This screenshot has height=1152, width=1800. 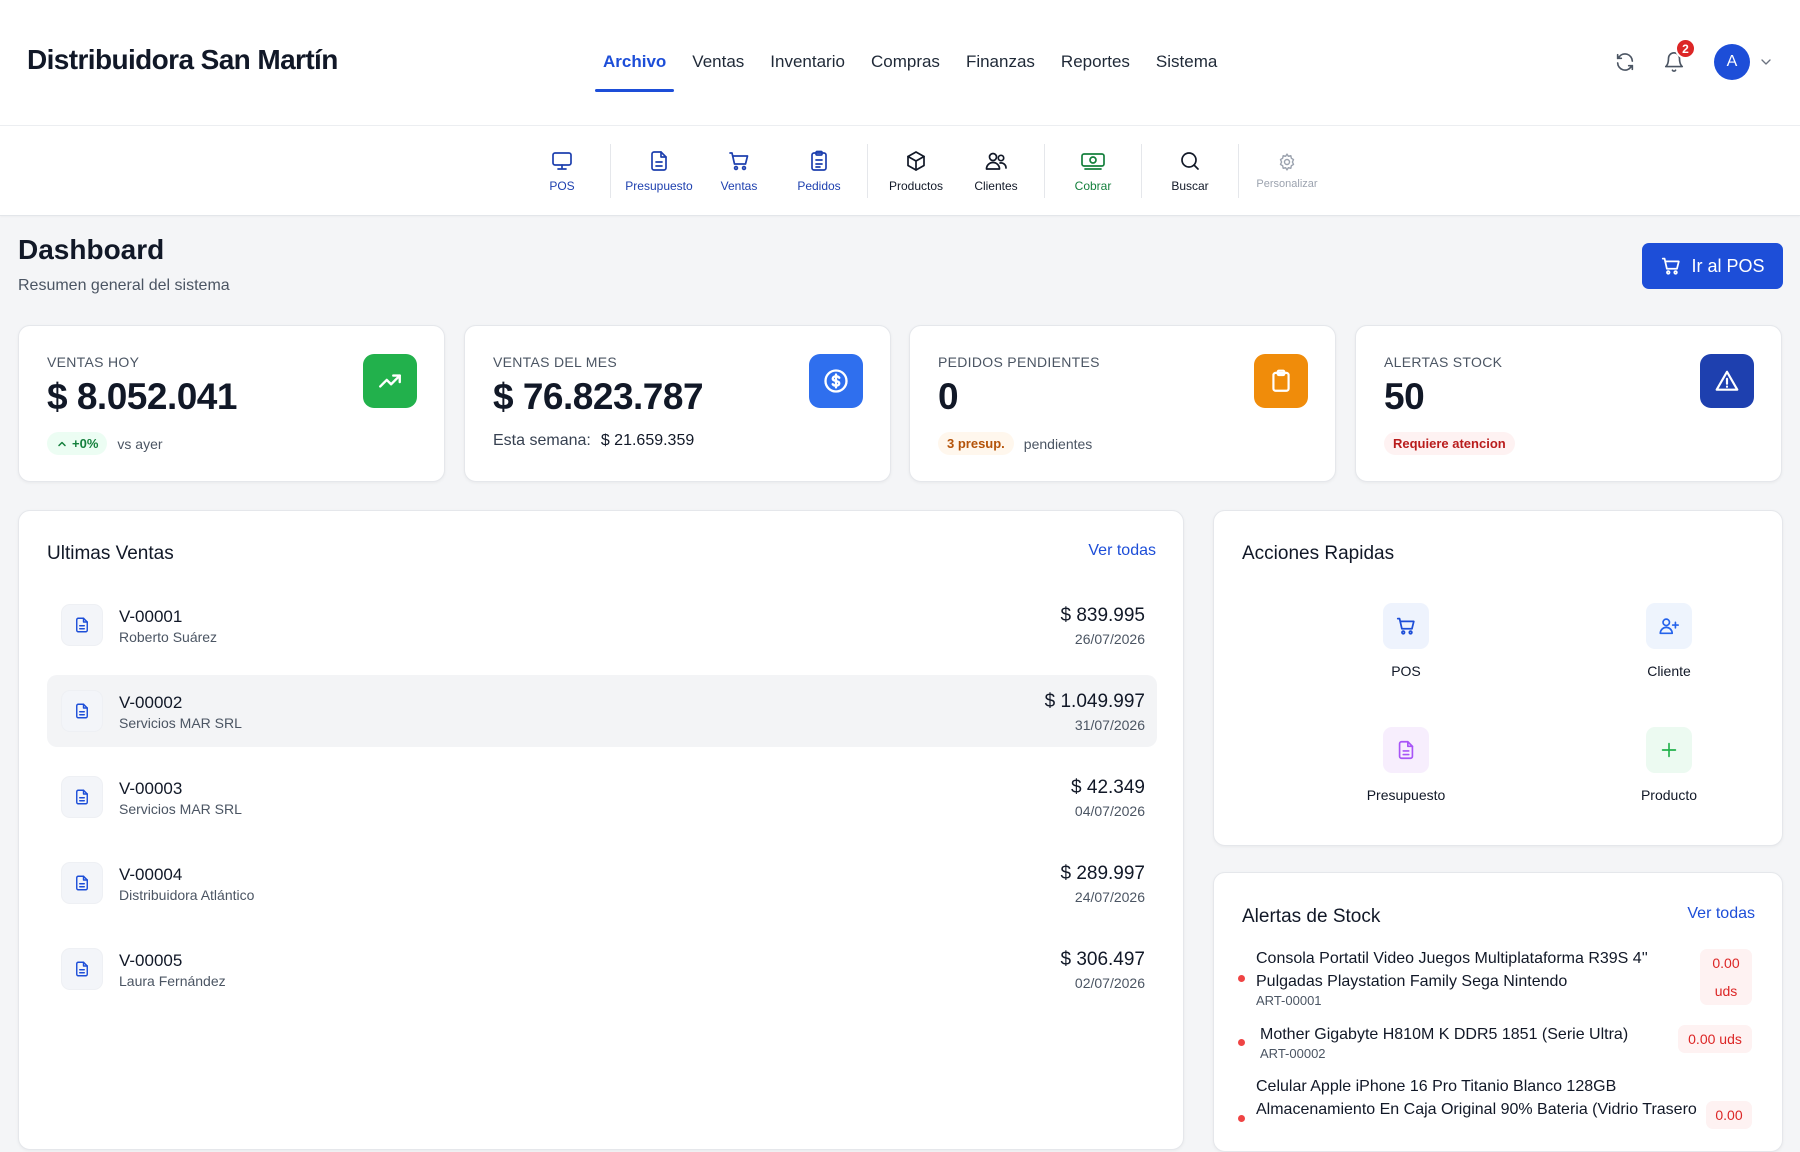 What do you see at coordinates (819, 171) in the screenshot?
I see `tool-pedidos: Pedidos` at bounding box center [819, 171].